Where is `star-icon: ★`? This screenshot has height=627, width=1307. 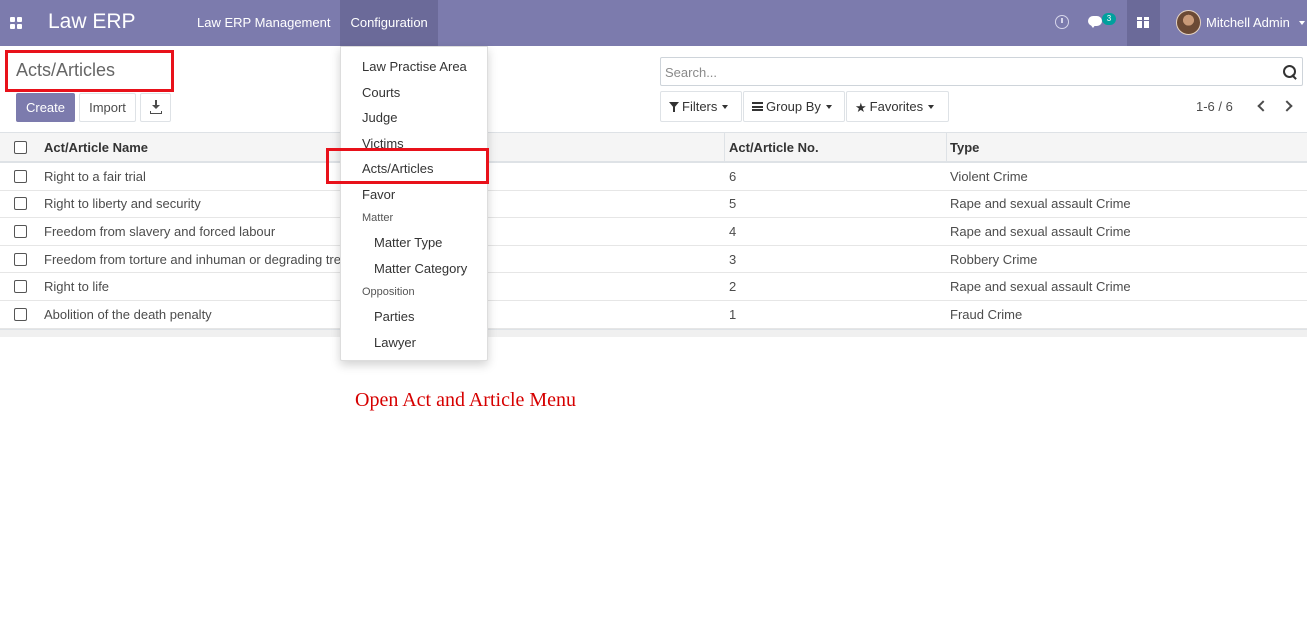 star-icon: ★ is located at coordinates (861, 108).